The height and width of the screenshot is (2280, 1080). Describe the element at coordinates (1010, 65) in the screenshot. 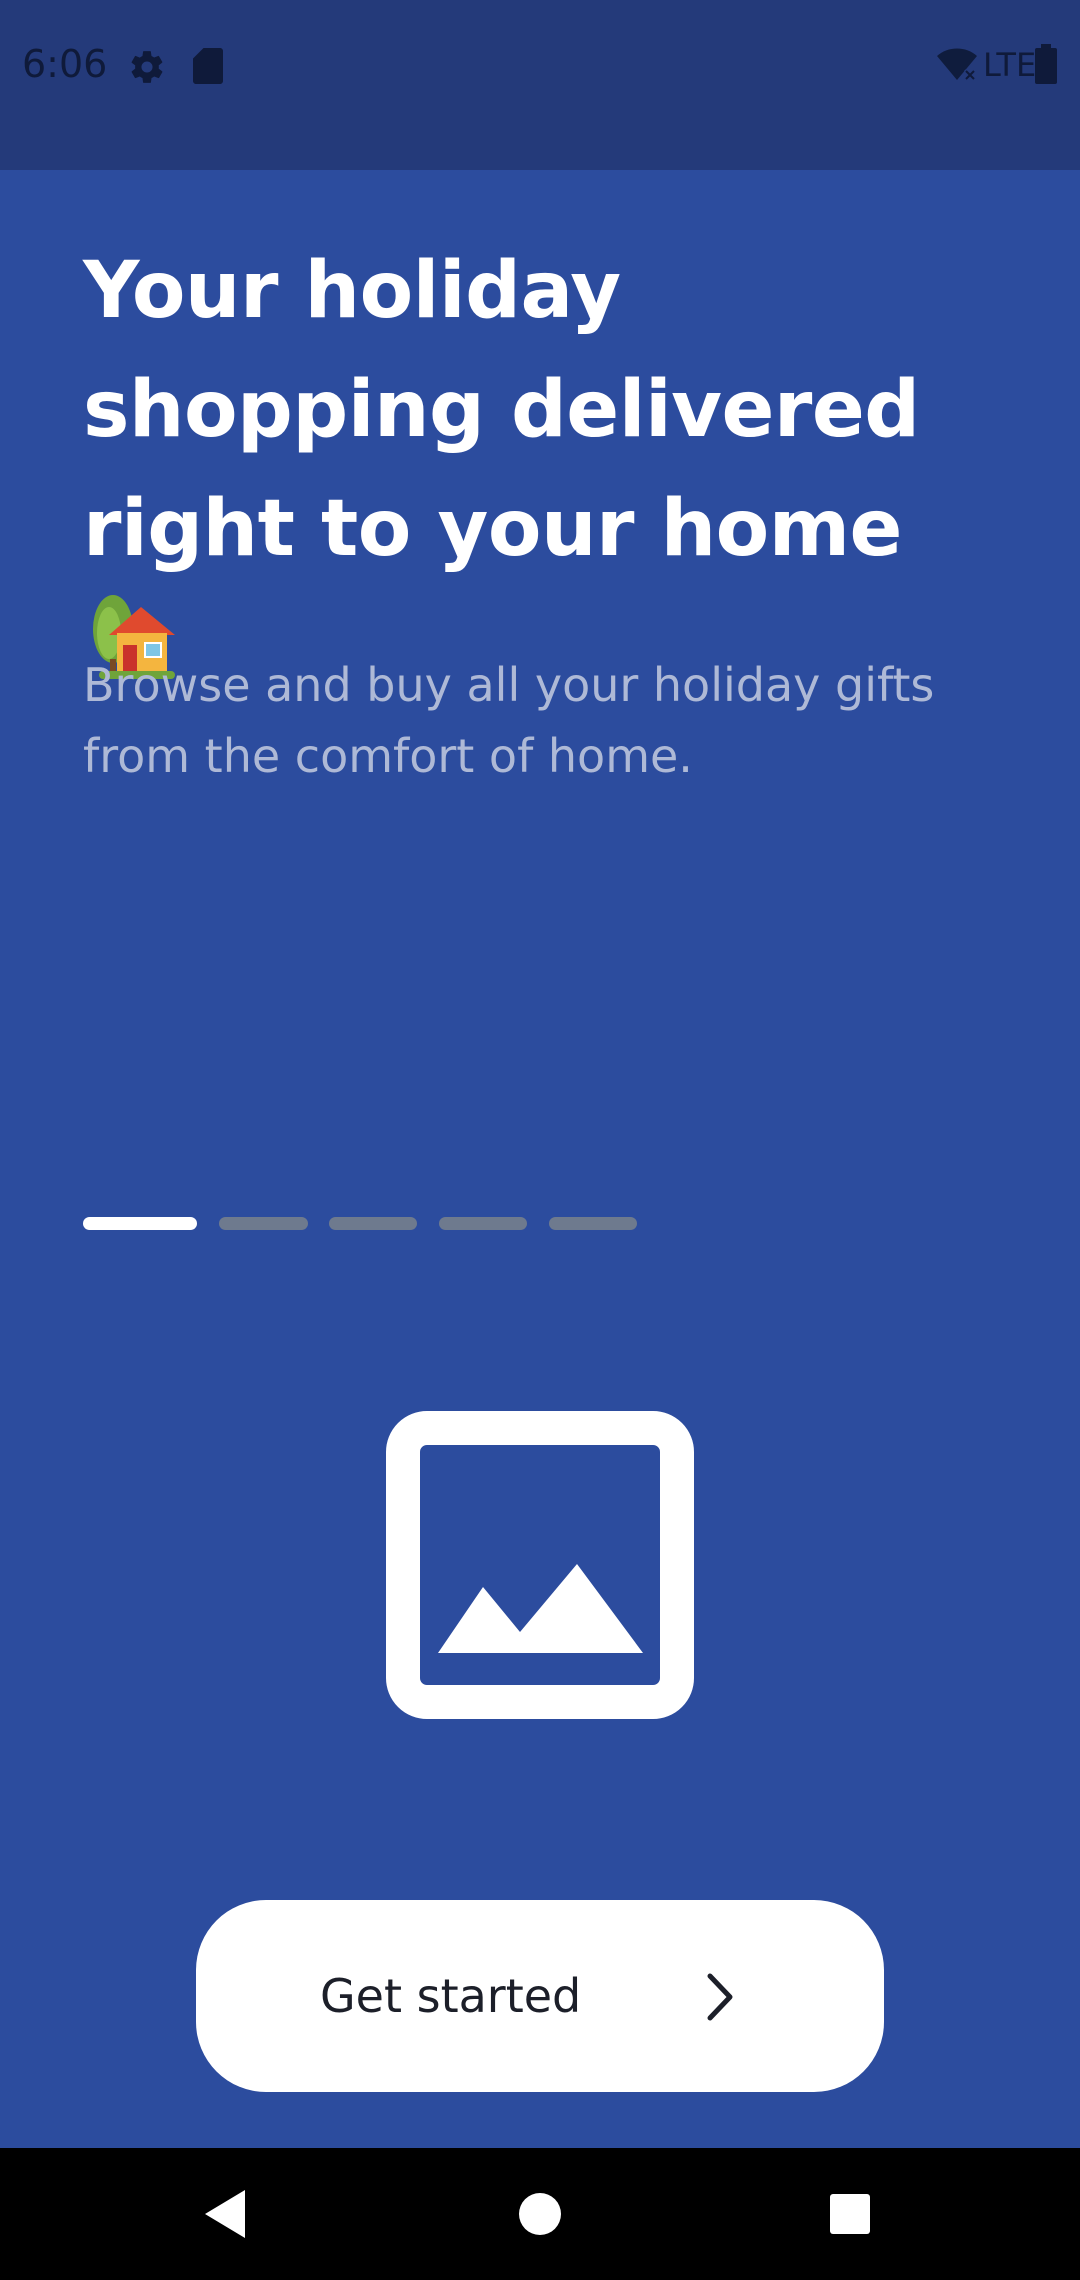

I see `network-type: LTE` at that location.